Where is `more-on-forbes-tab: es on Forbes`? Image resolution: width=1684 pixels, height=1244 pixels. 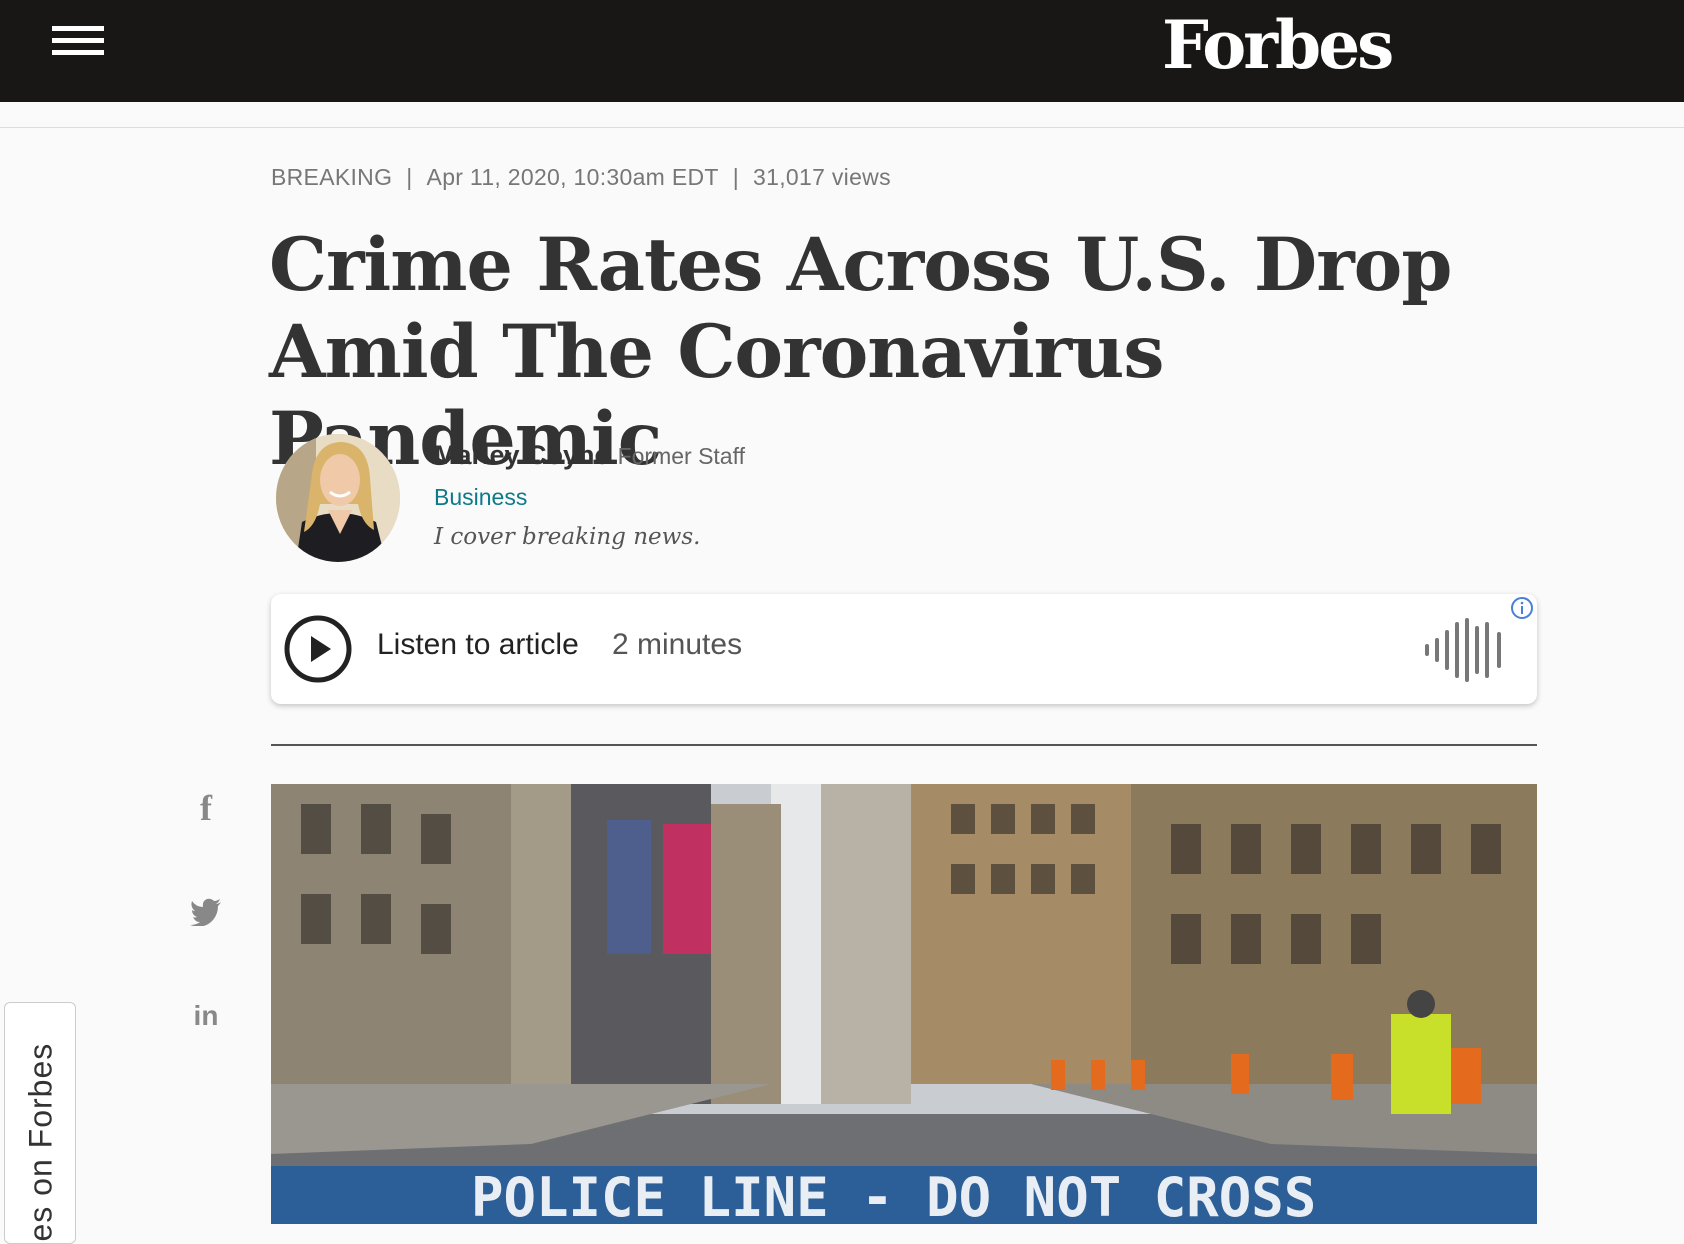 more-on-forbes-tab: es on Forbes is located at coordinates (40, 1123).